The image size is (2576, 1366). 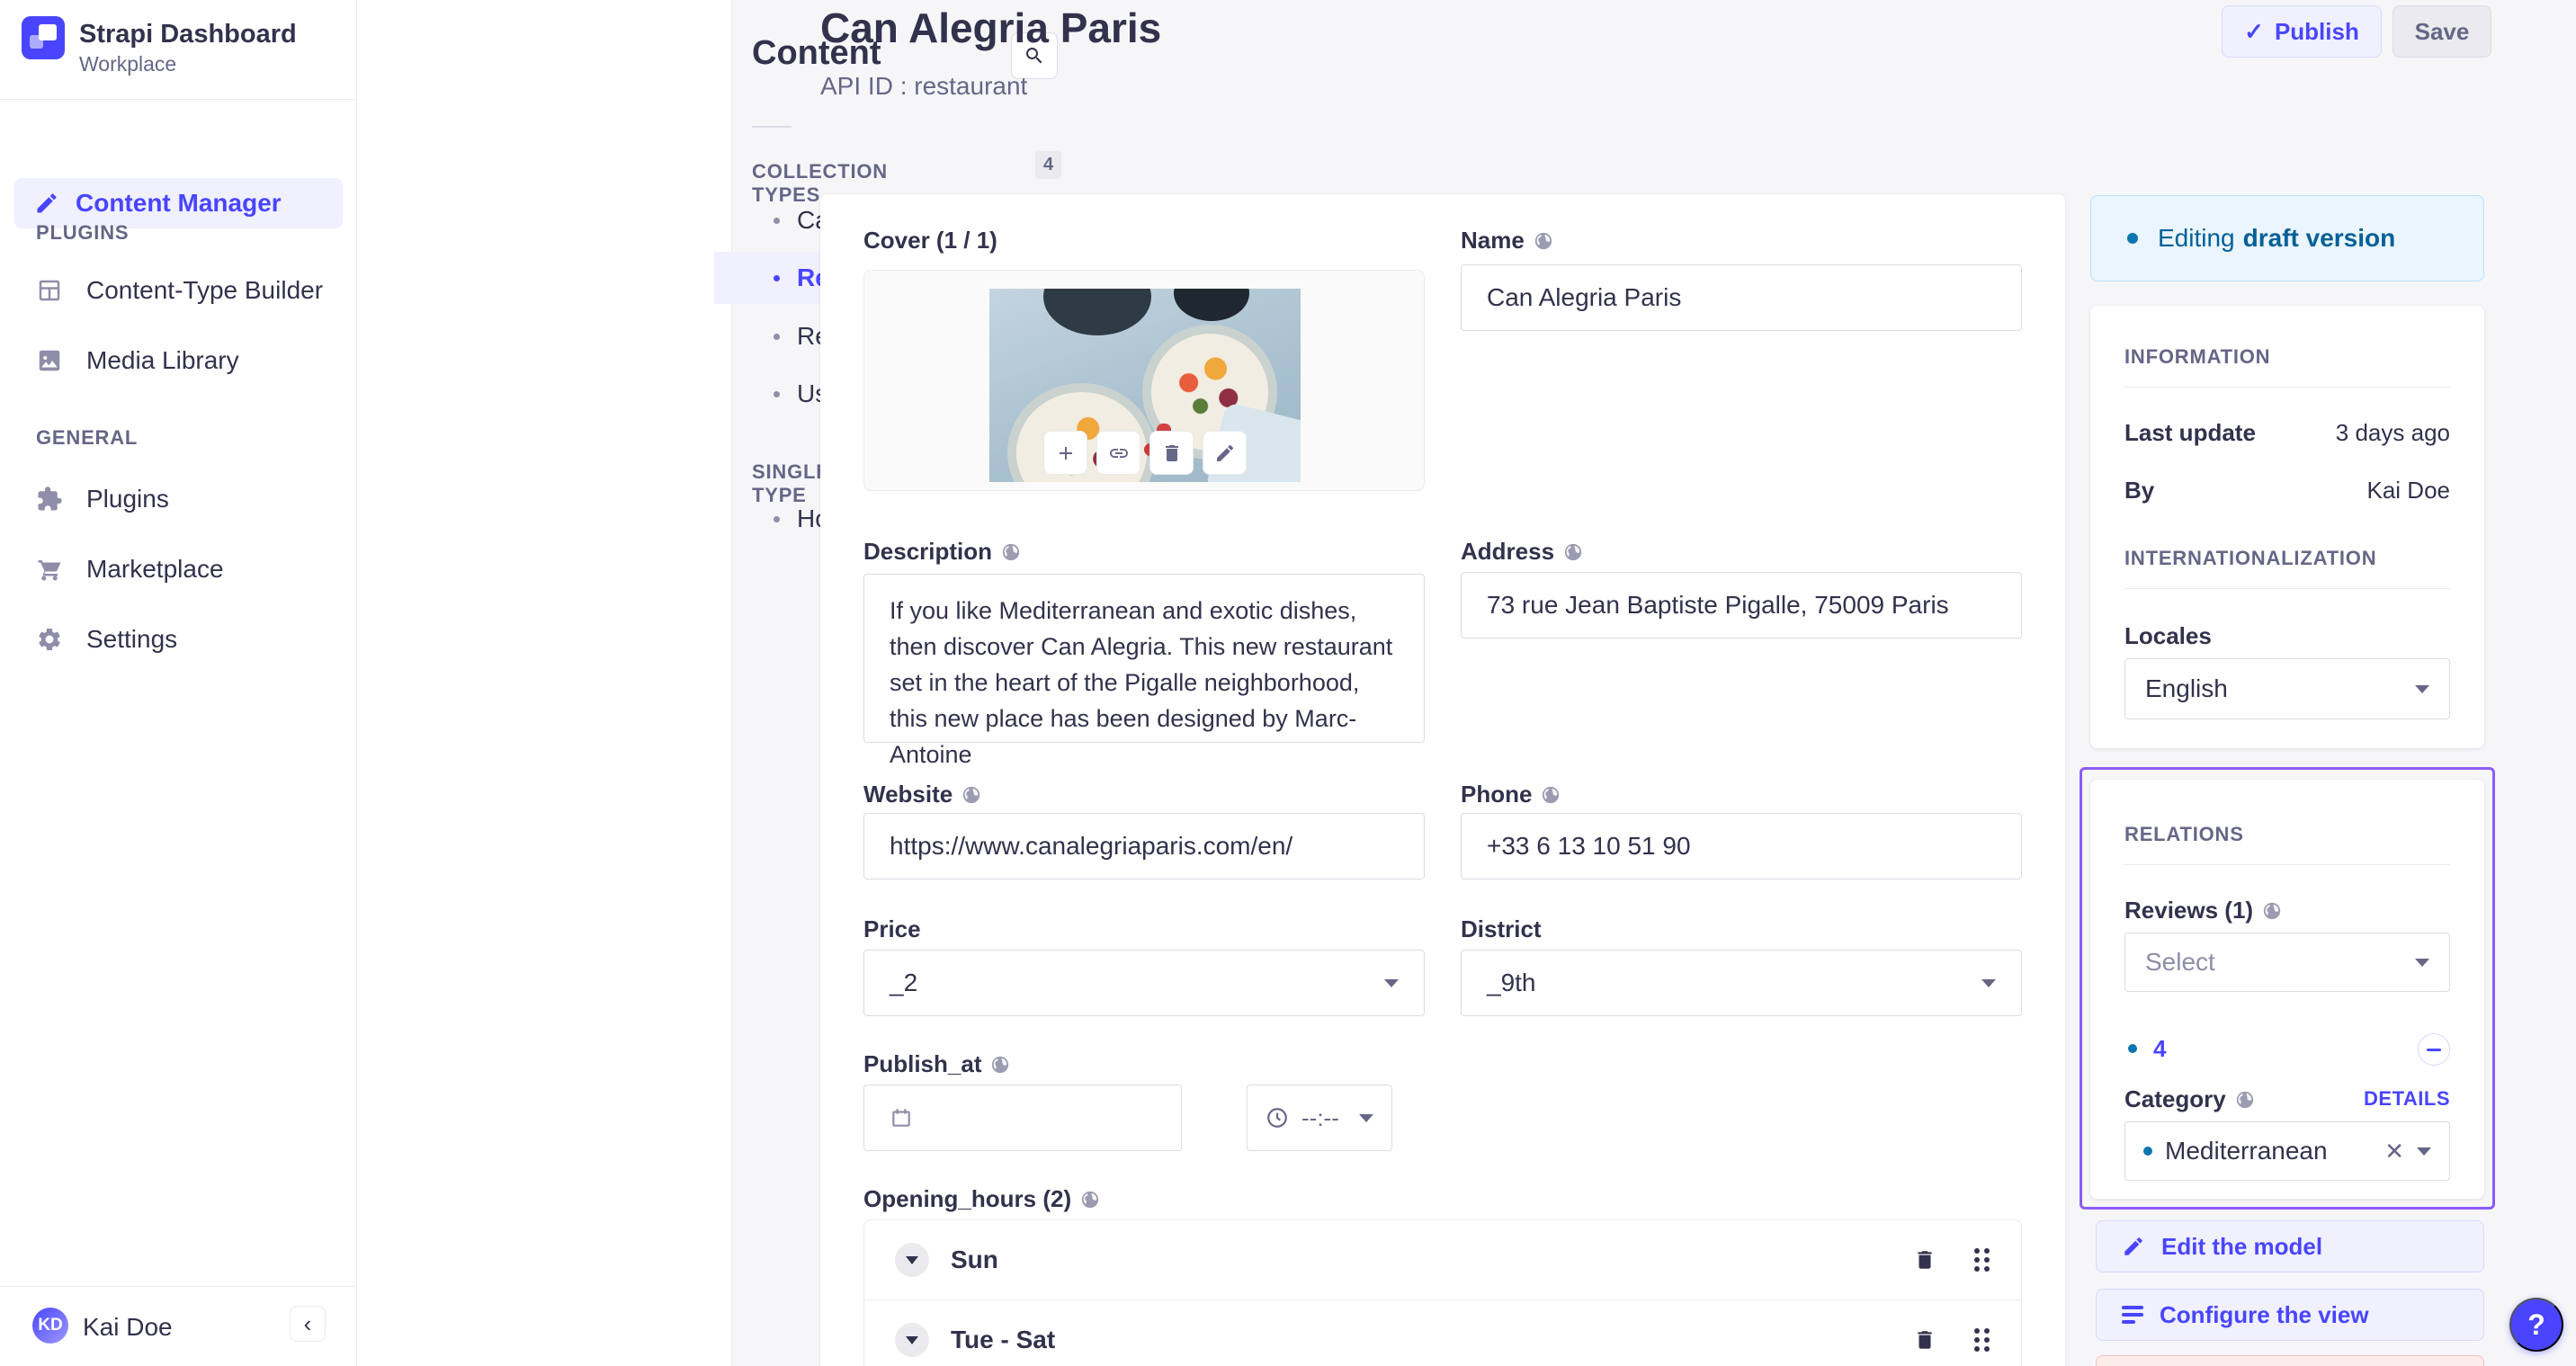 What do you see at coordinates (87, 437) in the screenshot?
I see `section-label-general: GENERAL` at bounding box center [87, 437].